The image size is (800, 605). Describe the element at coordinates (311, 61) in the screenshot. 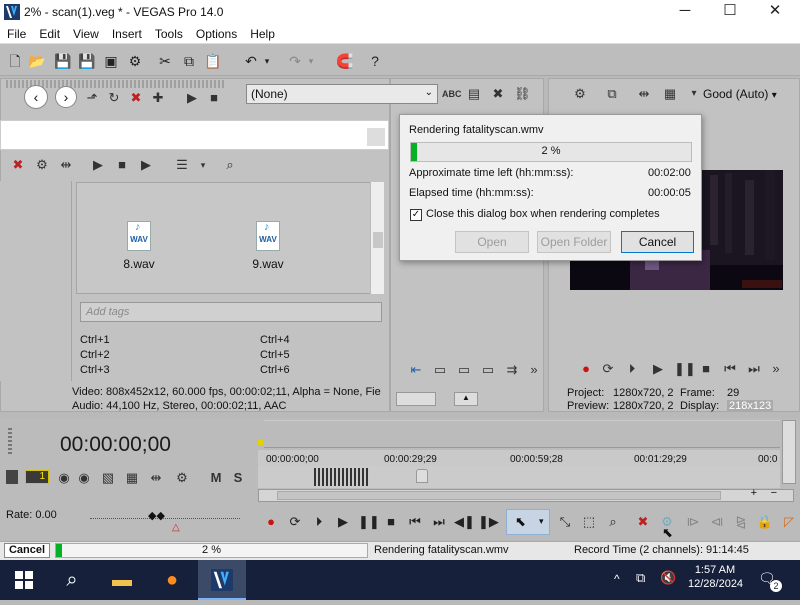

I see `redo-dropdown-icon: ▾` at that location.